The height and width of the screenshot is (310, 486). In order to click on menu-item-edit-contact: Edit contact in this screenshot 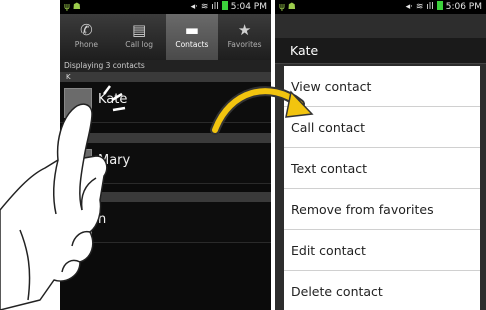, I will do `click(382, 250)`.